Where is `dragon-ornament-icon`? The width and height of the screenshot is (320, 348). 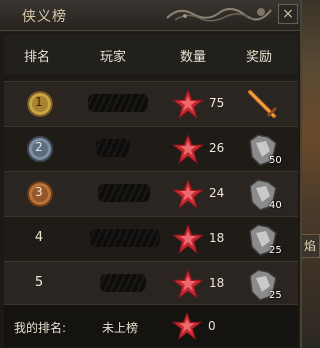
dragon-ornament-icon is located at coordinates (219, 15).